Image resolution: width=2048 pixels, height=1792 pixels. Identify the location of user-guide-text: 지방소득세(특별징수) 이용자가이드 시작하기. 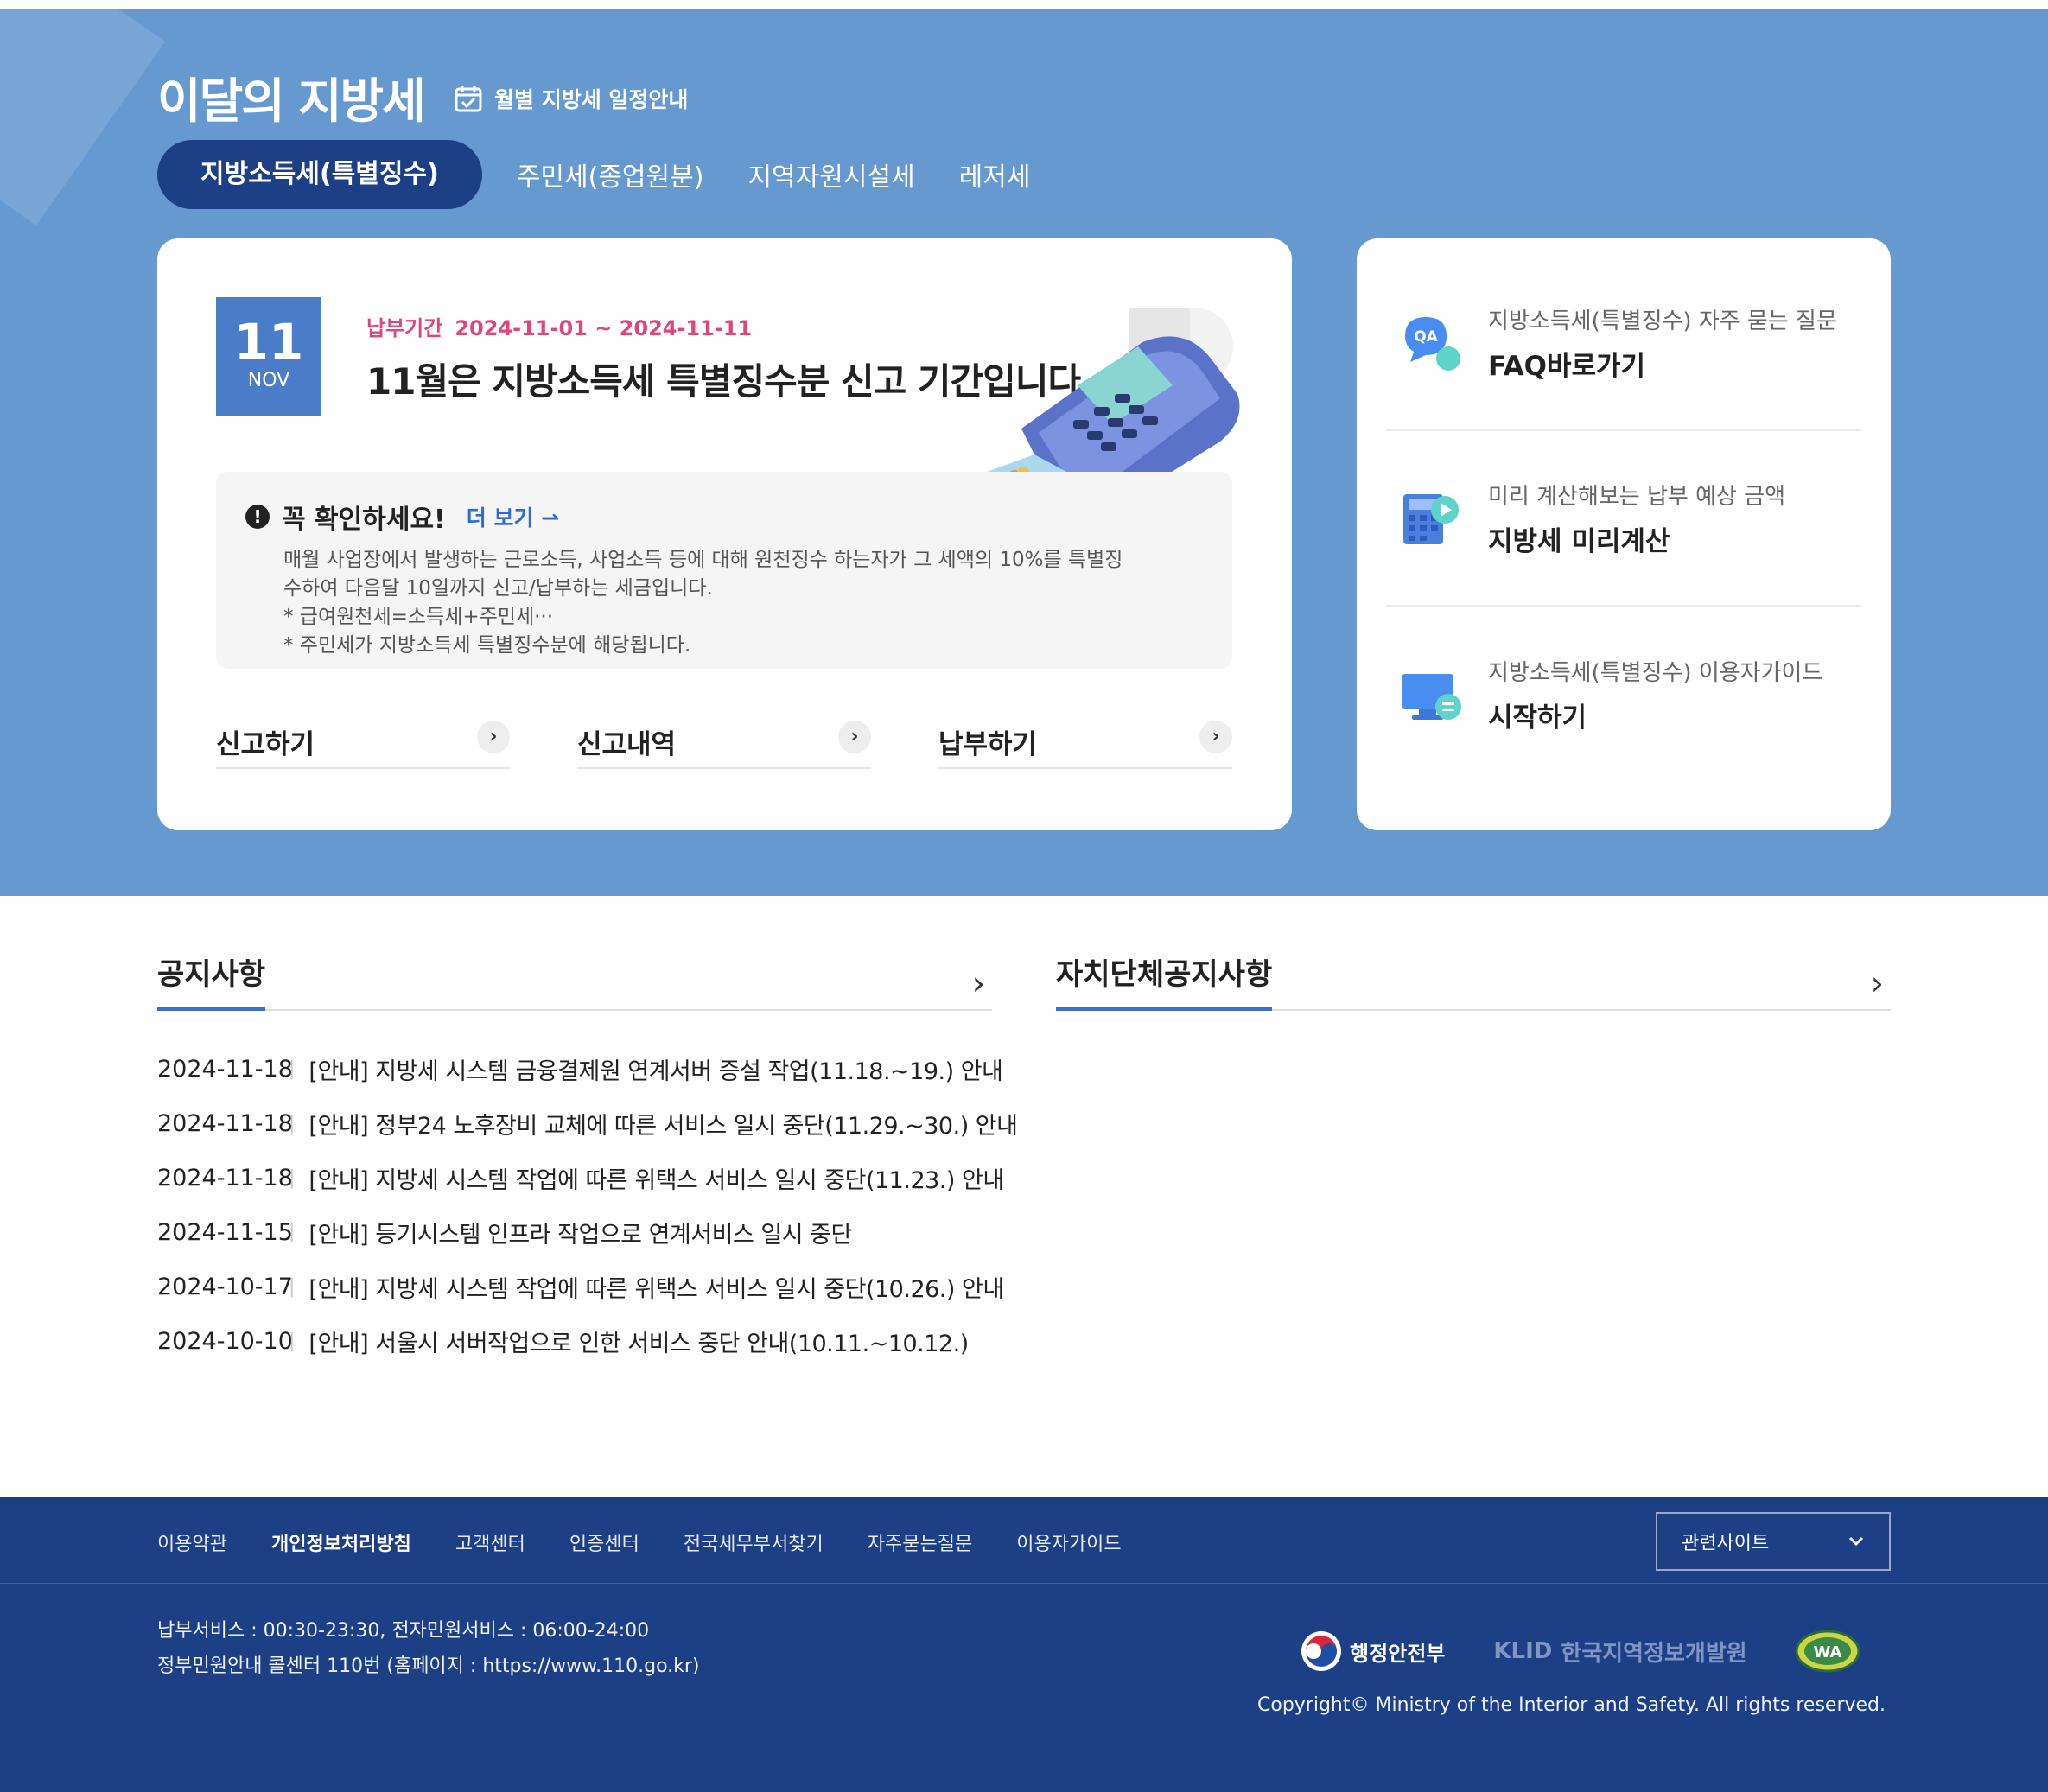
(1655, 694).